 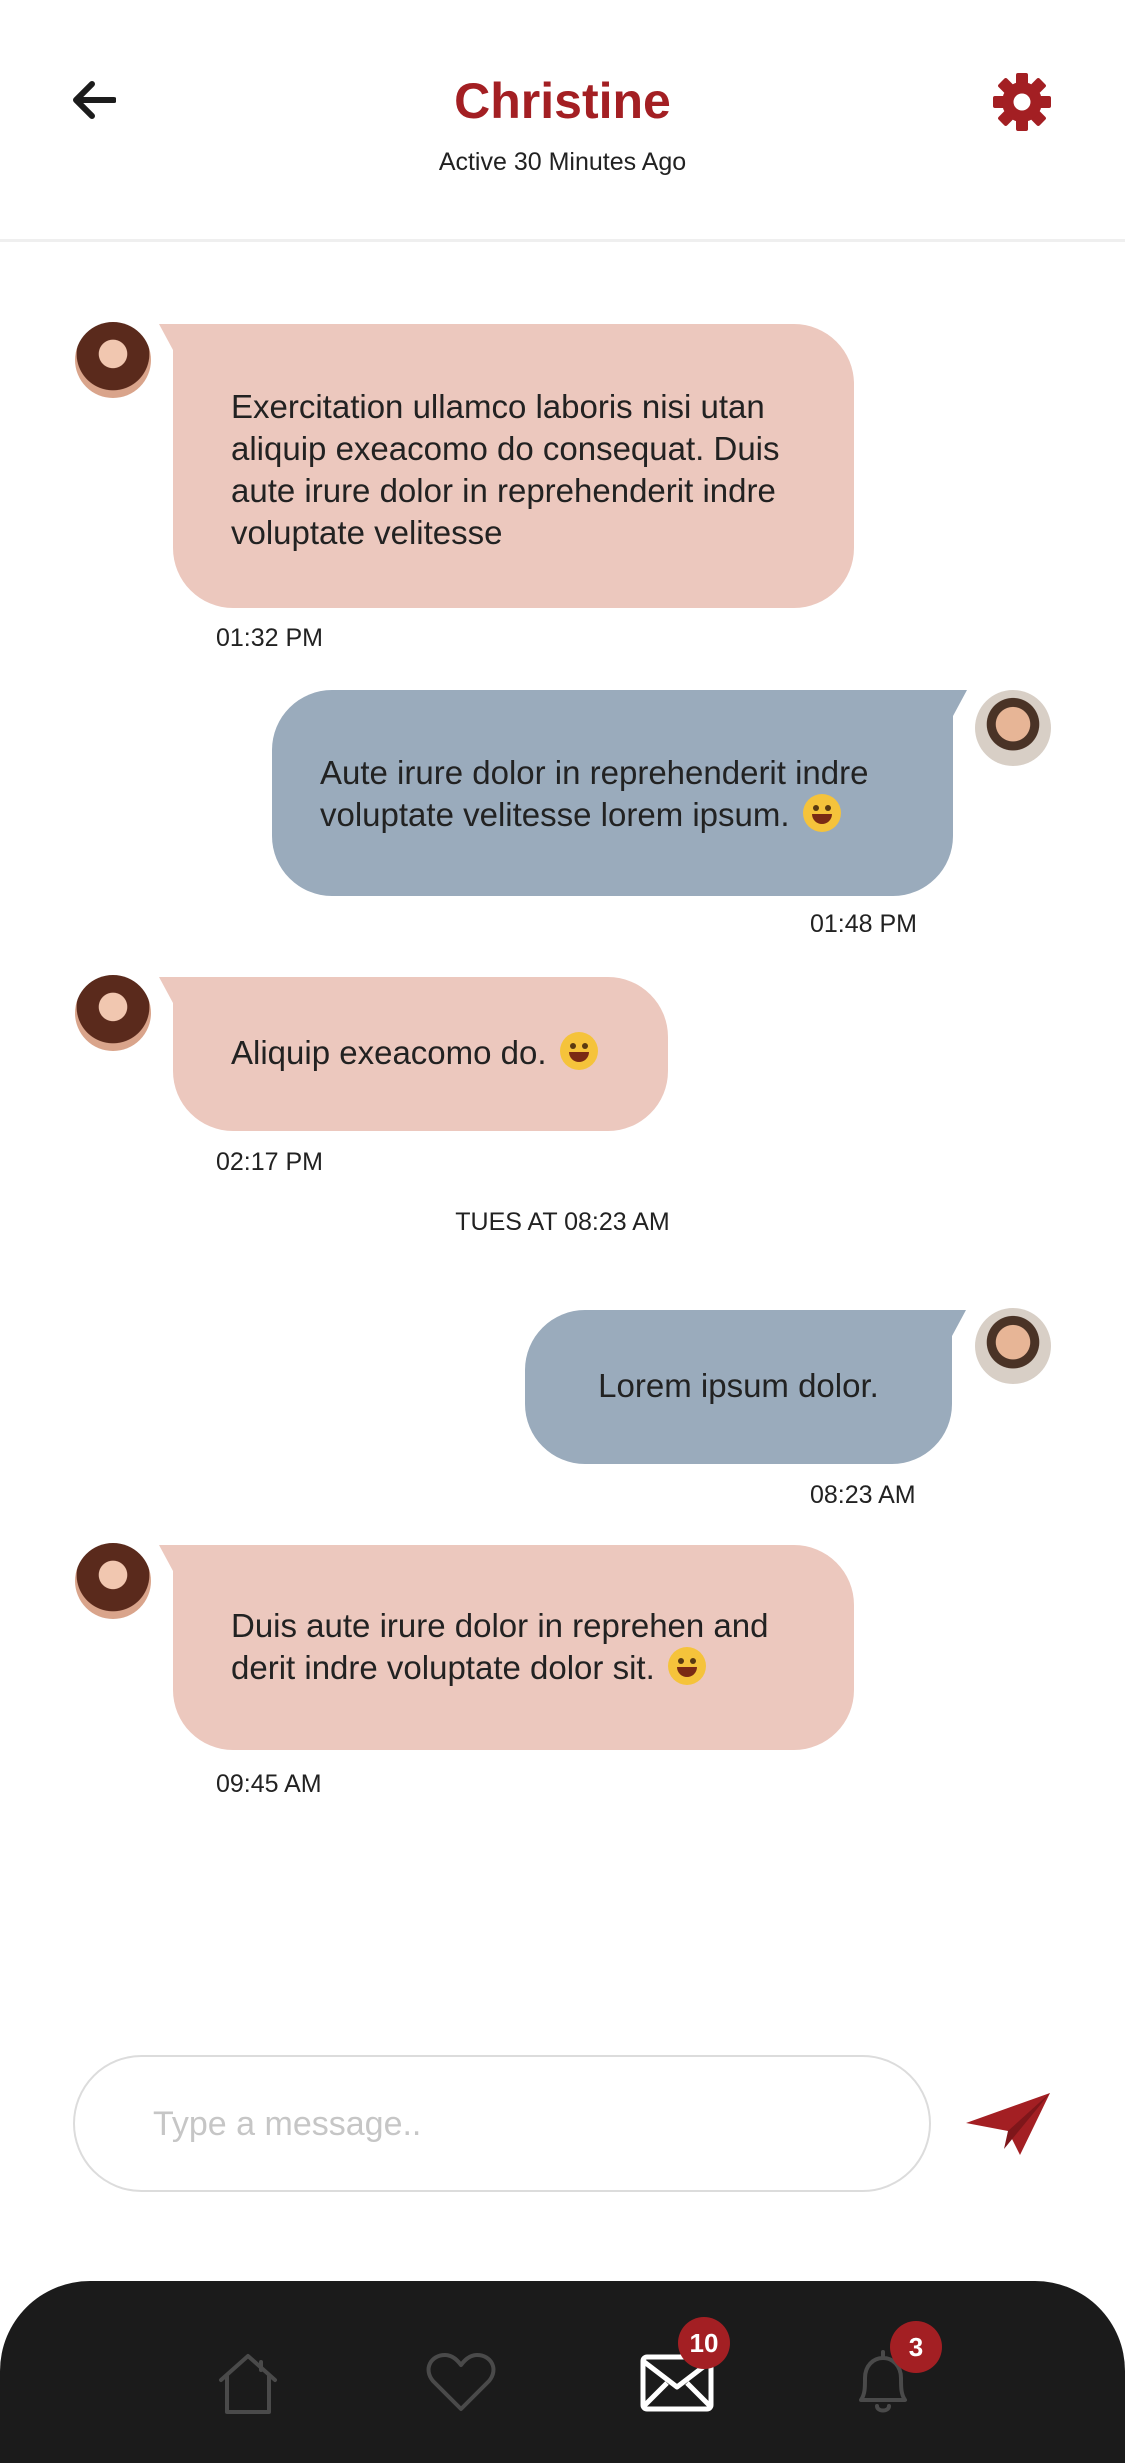 I want to click on paper-plane-icon, so click(x=1008, y=2124).